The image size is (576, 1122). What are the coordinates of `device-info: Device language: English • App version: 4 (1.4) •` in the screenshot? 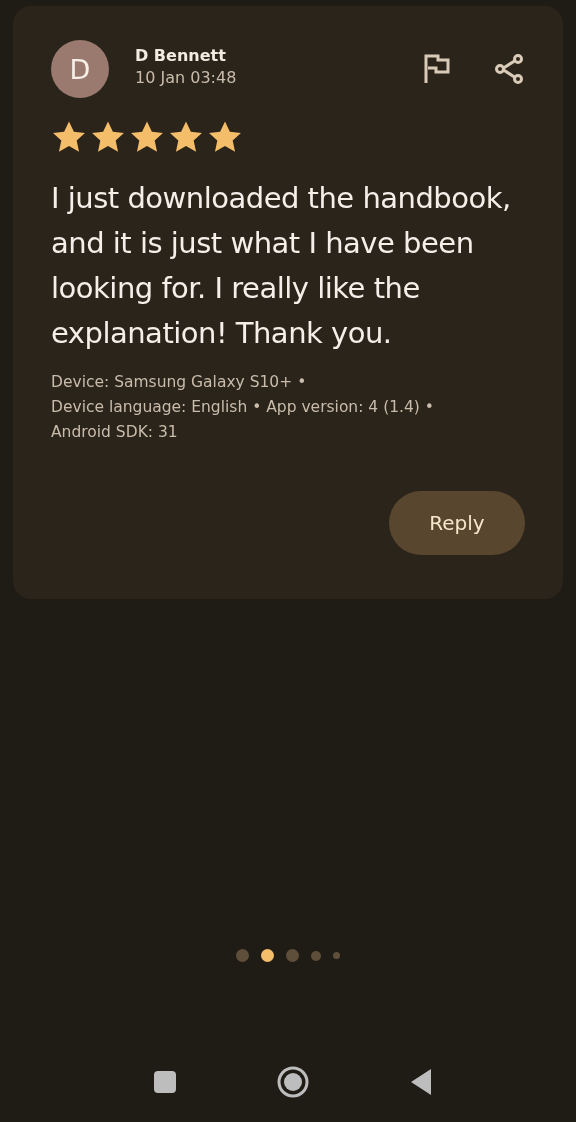 It's located at (243, 407).